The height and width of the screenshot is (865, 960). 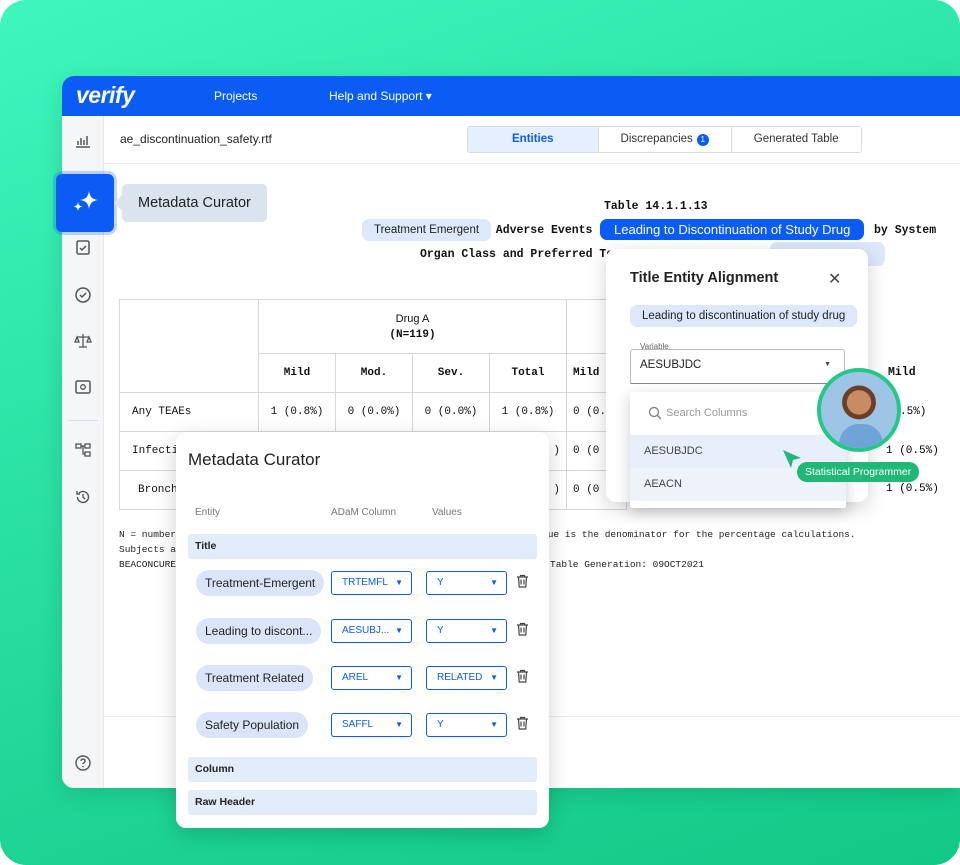 I want to click on table-number: Table 14.1.1.13, so click(x=656, y=206).